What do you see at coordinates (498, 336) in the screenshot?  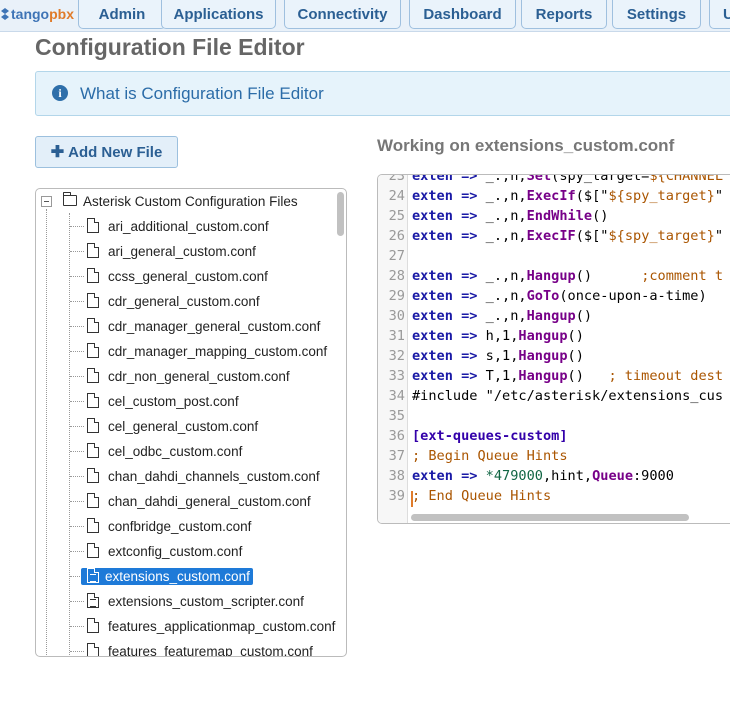 I see `code-line: exten => h,1,Hangup()` at bounding box center [498, 336].